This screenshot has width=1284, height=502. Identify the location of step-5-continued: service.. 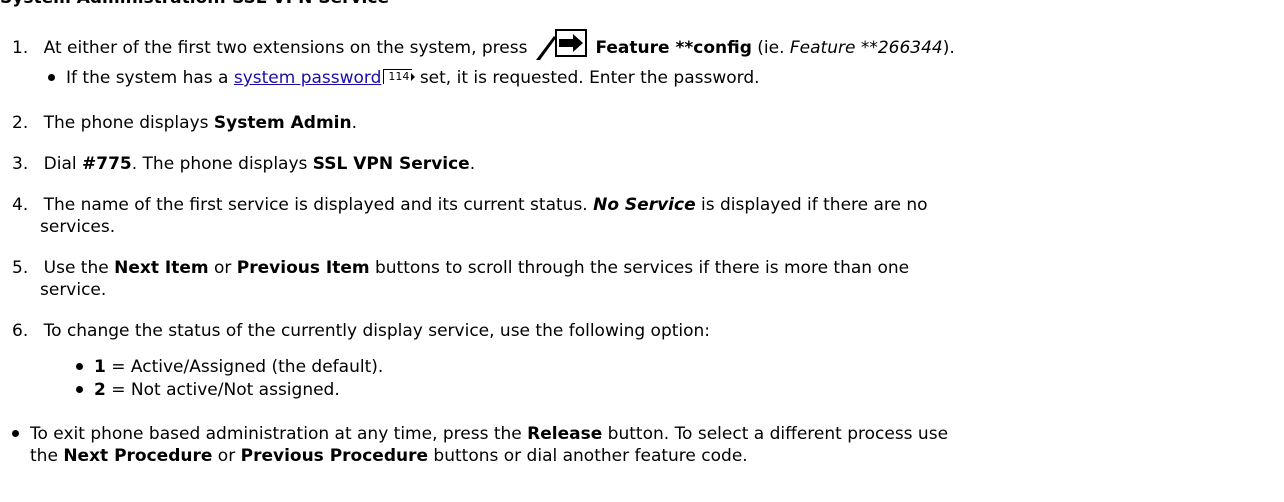
(73, 290).